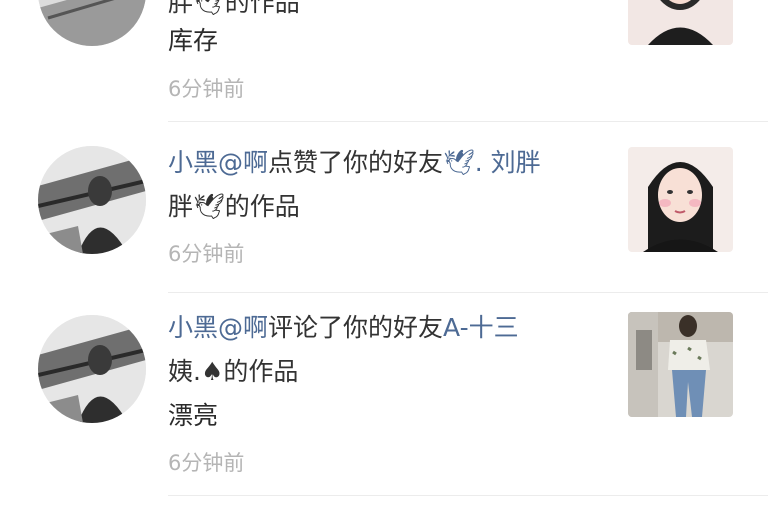 The width and height of the screenshot is (768, 510). Describe the element at coordinates (193, 415) in the screenshot. I see `comment-text: 漂亮` at that location.